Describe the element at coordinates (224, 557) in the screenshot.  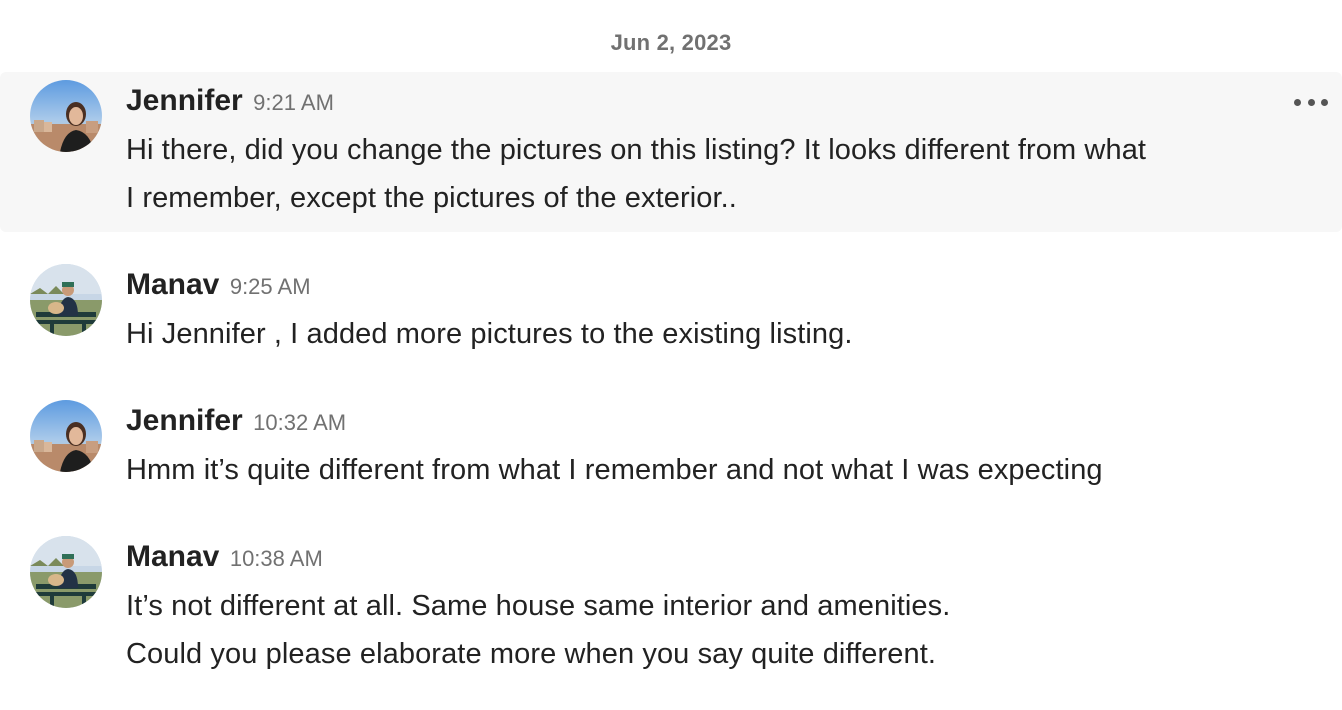
I see `message-header: Manav 10:38 AM` at that location.